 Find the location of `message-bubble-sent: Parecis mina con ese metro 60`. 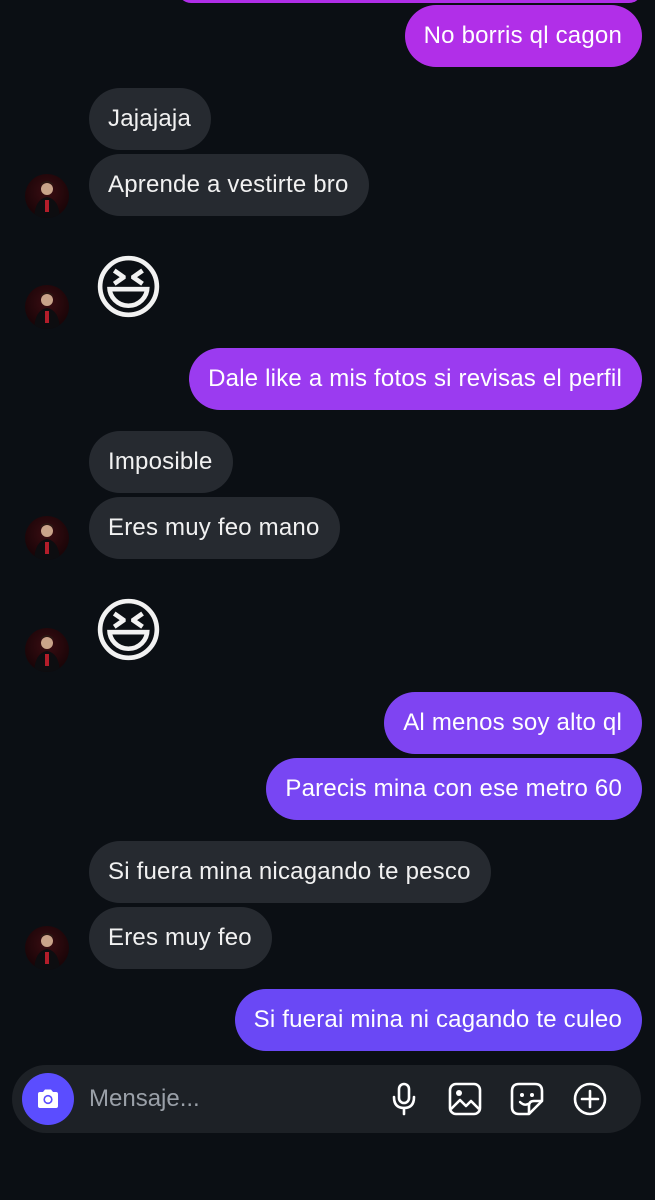

message-bubble-sent: Parecis mina con ese metro 60 is located at coordinates (454, 789).